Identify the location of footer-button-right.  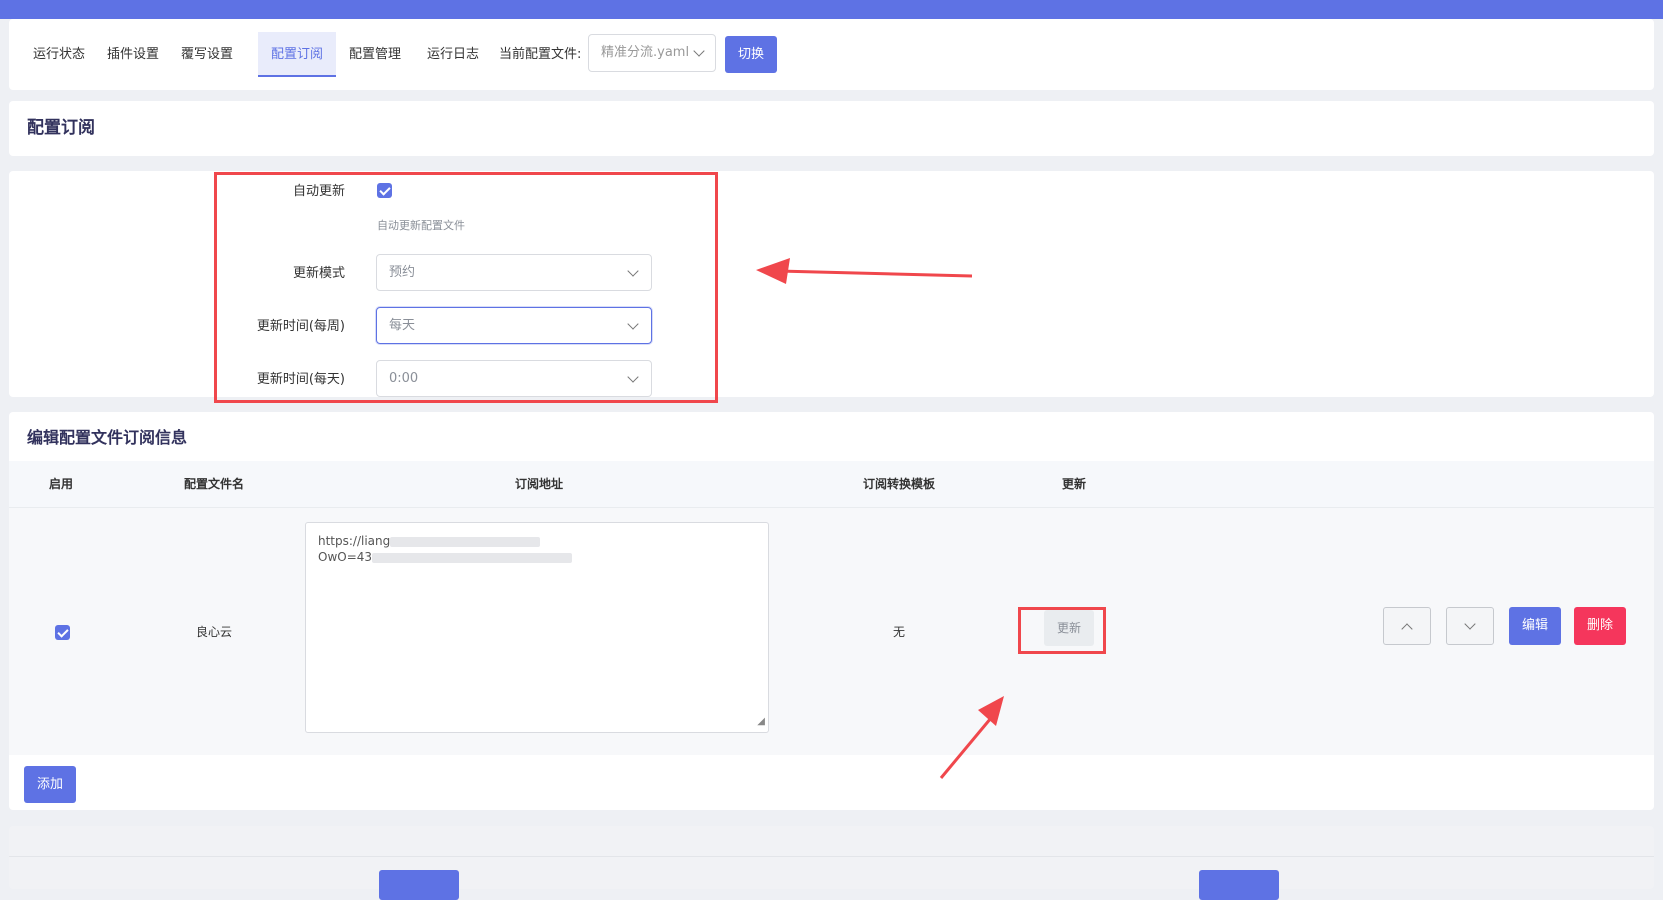
(1239, 885).